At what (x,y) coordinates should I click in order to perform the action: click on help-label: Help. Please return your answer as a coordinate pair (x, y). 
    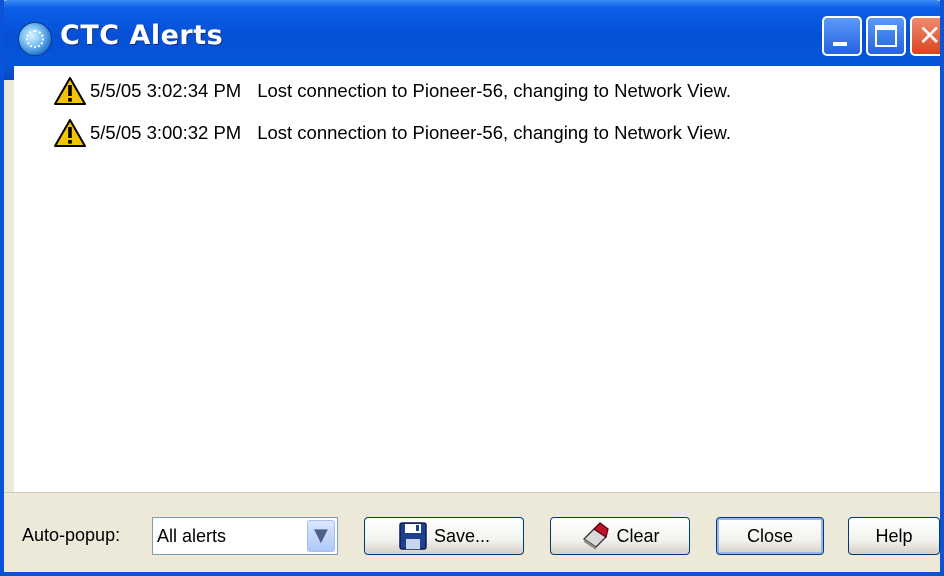
    Looking at the image, I should click on (894, 535).